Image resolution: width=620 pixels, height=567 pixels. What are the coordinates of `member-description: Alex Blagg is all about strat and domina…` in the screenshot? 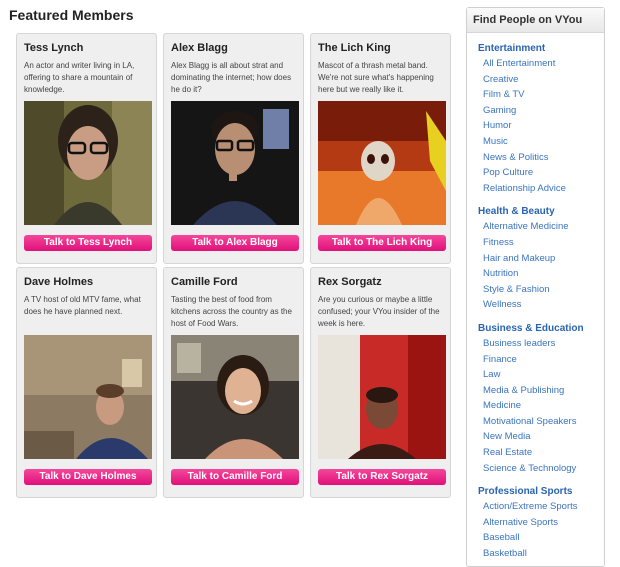 It's located at (231, 77).